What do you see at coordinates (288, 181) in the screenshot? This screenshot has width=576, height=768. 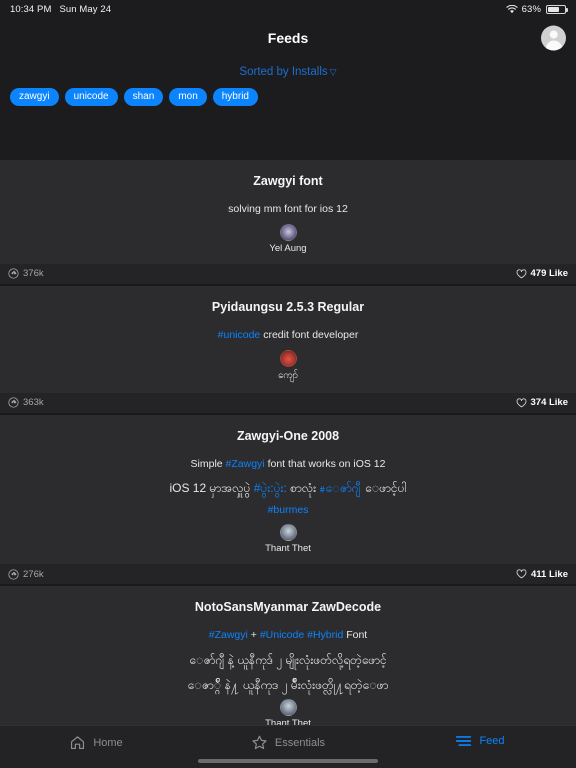 I see `feed-card-title: Zawgyi font` at bounding box center [288, 181].